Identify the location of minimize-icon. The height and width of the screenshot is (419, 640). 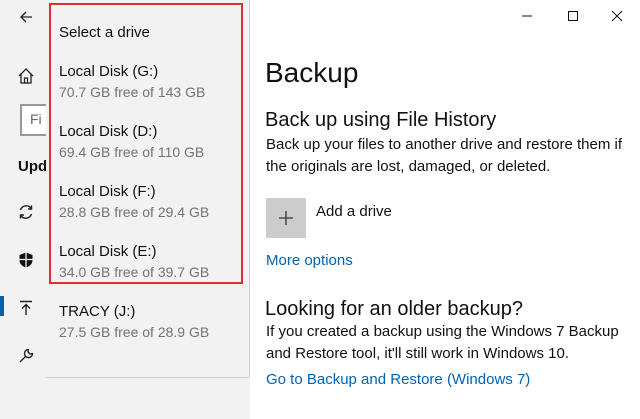
(527, 16).